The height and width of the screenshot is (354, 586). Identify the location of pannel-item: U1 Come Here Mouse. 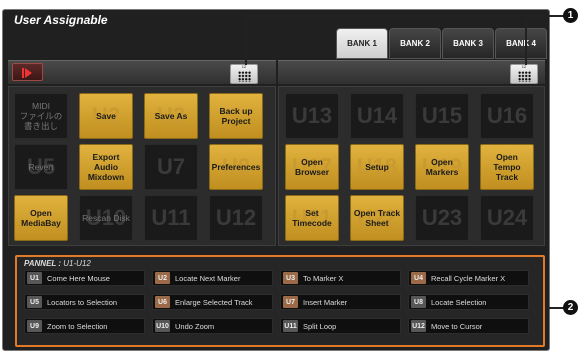
(84, 278).